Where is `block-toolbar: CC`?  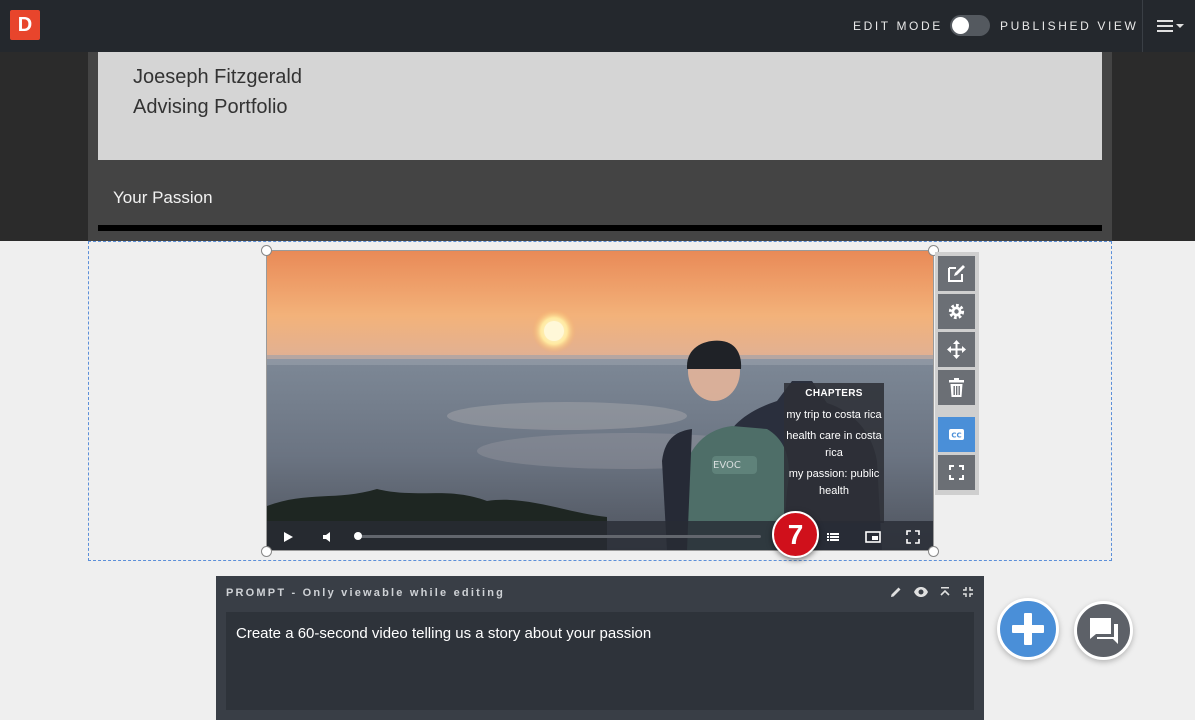 block-toolbar: CC is located at coordinates (957, 373).